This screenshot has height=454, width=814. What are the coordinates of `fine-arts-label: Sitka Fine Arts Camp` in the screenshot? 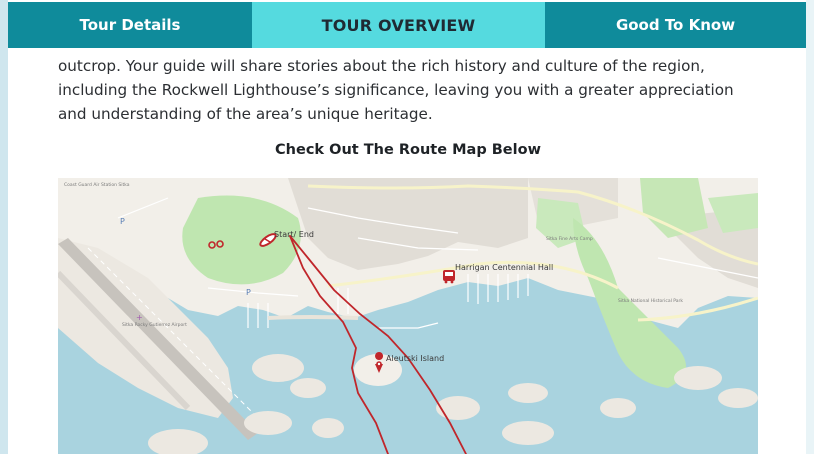 It's located at (569, 239).